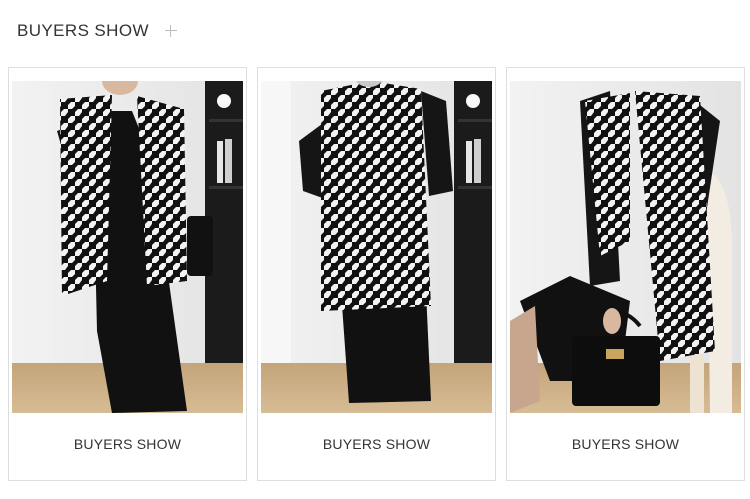  I want to click on plus-icon, so click(170, 31).